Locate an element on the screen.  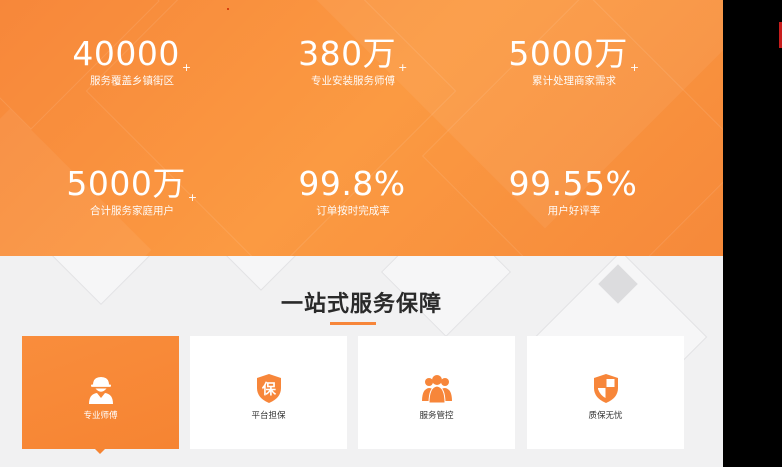
card-label: 服务管控 is located at coordinates (436, 416).